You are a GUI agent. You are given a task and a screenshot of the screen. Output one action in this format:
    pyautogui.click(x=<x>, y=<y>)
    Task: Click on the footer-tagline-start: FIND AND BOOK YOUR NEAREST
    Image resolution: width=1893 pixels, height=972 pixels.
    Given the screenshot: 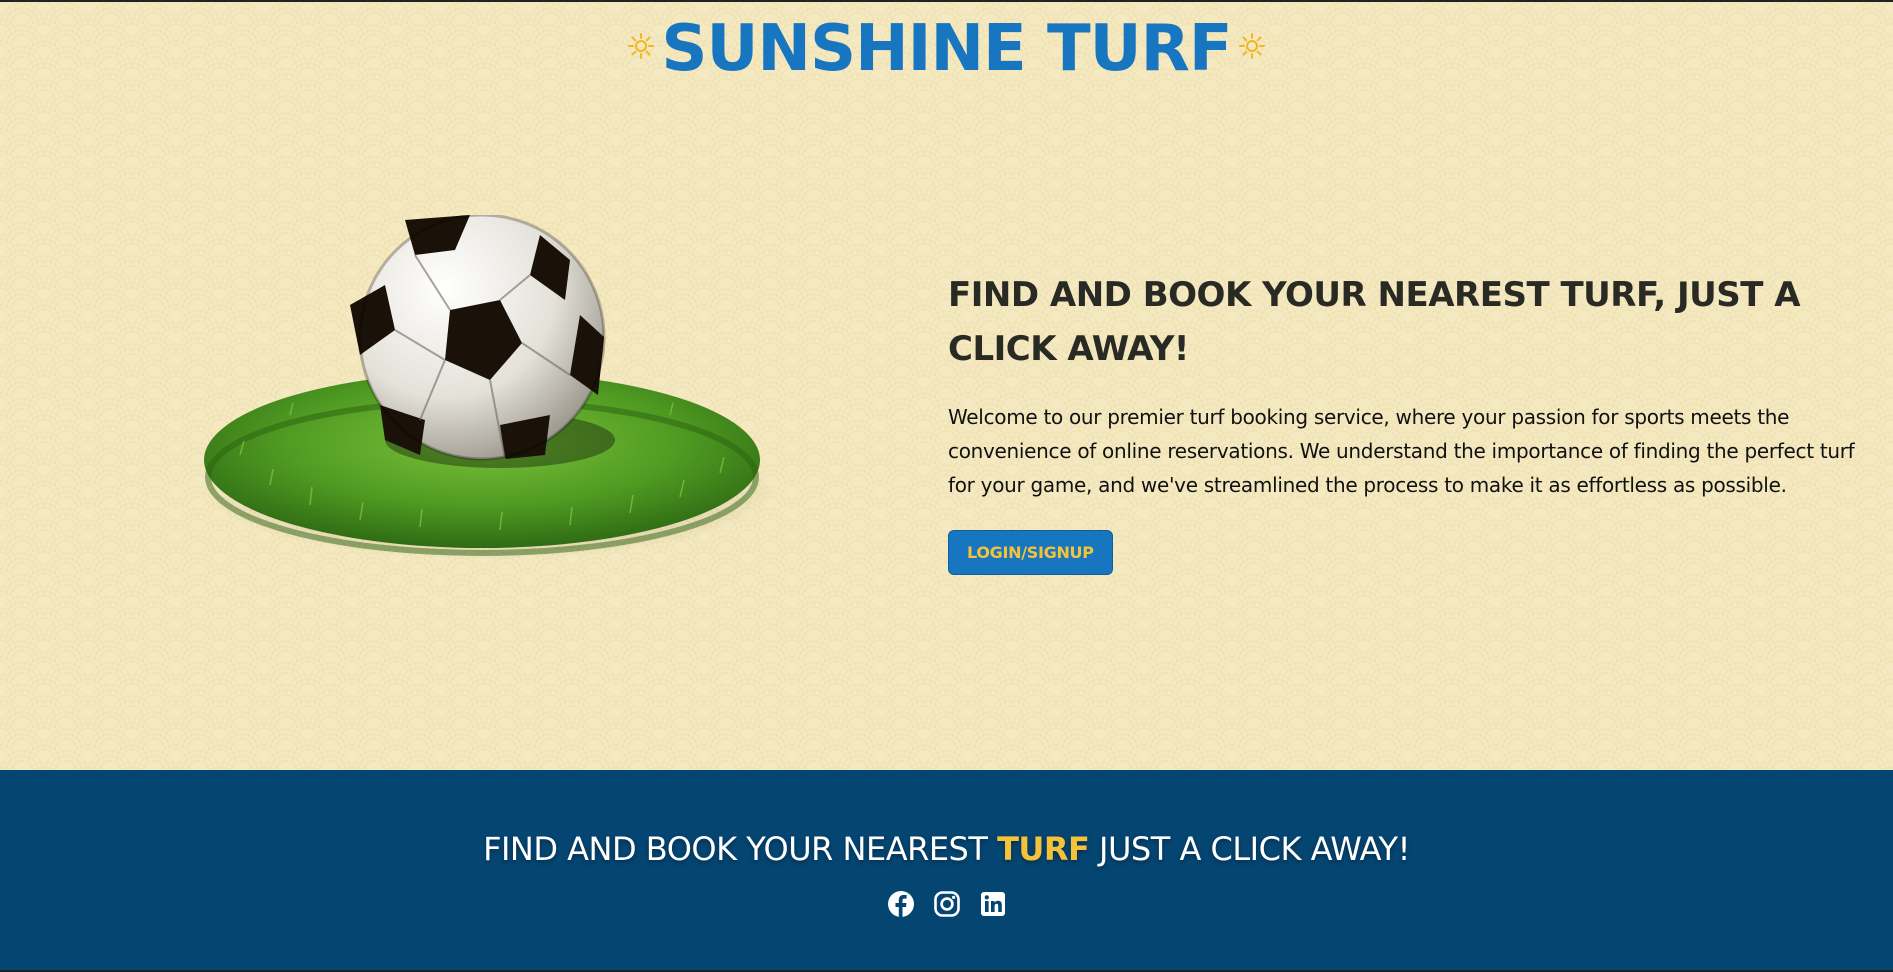 What is the action you would take?
    pyautogui.click(x=740, y=849)
    